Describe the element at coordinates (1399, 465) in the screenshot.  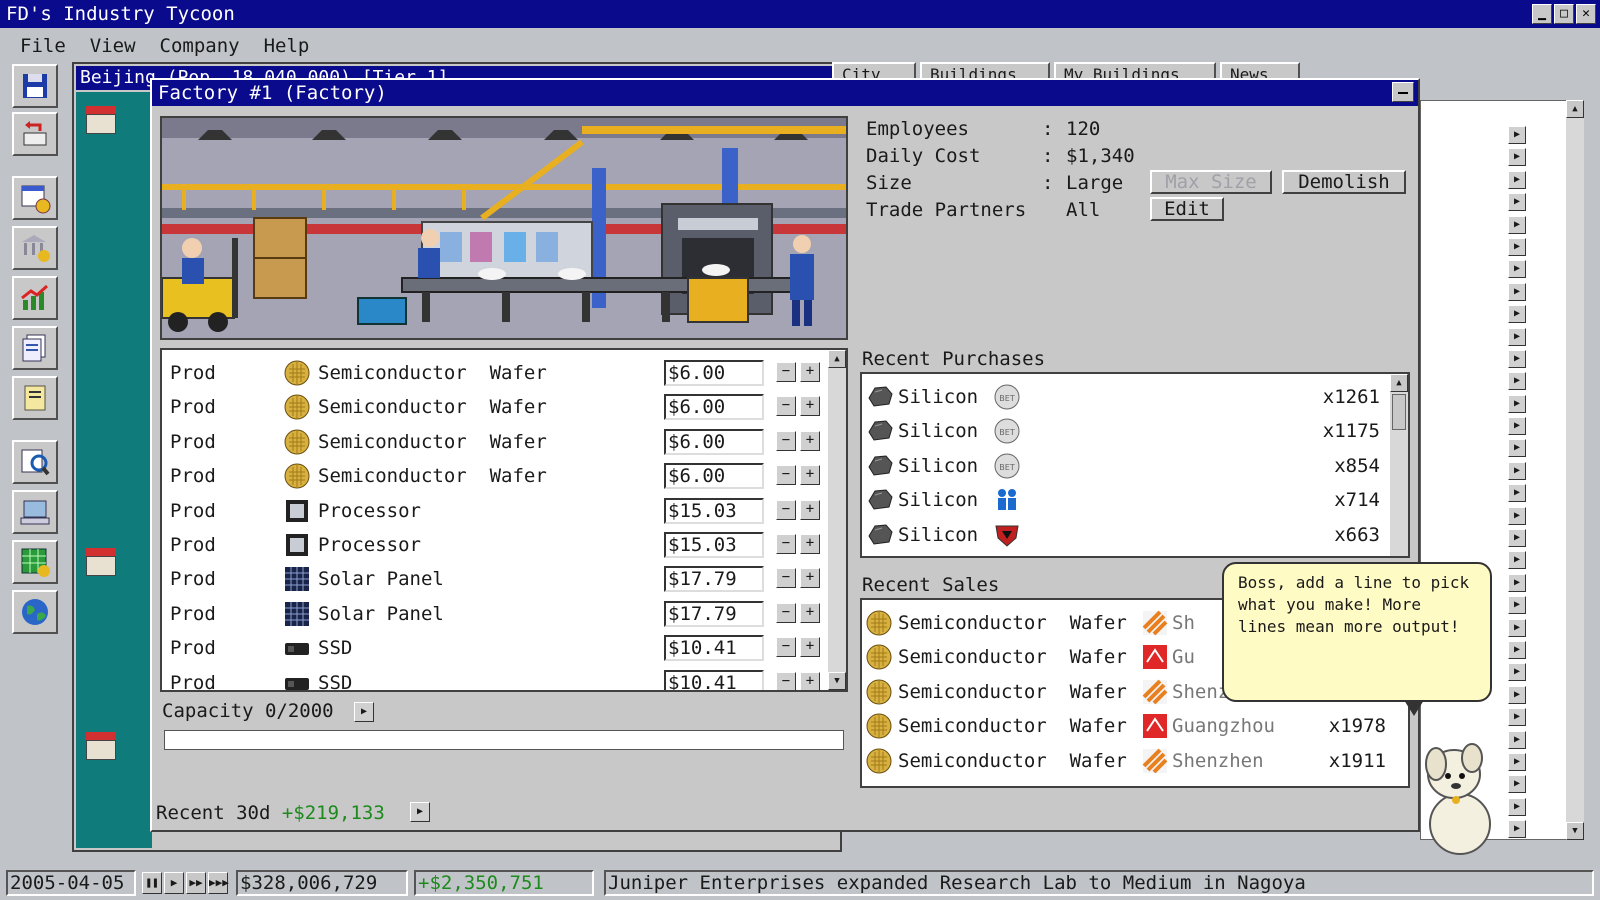
I see `purchases-scrollbar: ▲` at that location.